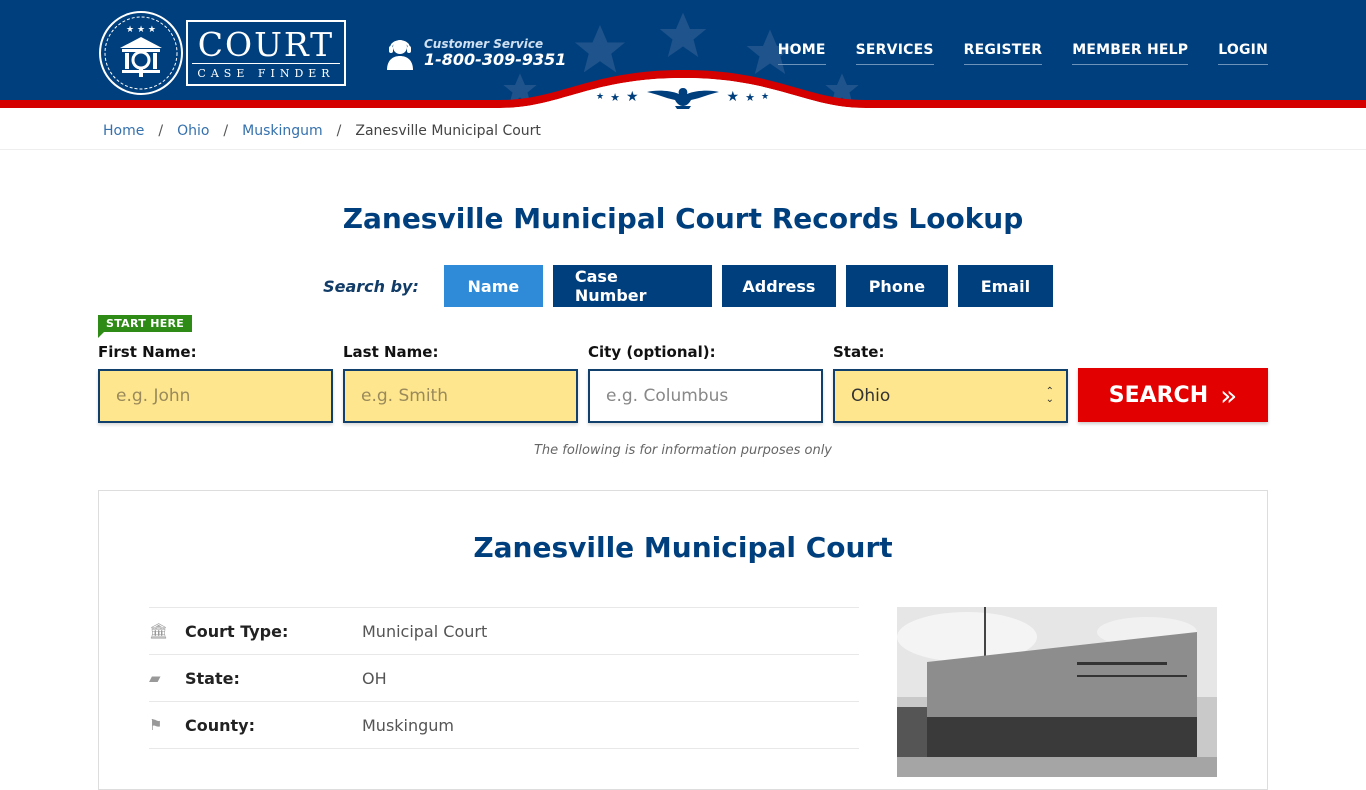 This screenshot has height=790, width=1366. What do you see at coordinates (1005, 286) in the screenshot?
I see `tab-email: Email` at bounding box center [1005, 286].